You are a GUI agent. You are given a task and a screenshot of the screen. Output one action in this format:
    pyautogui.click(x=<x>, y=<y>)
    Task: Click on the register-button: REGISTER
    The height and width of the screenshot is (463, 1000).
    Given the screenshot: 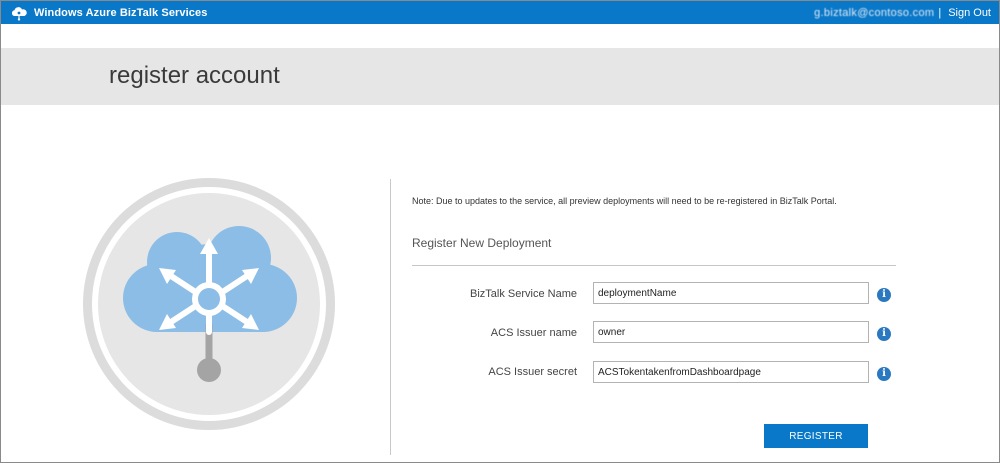 What is the action you would take?
    pyautogui.click(x=816, y=436)
    